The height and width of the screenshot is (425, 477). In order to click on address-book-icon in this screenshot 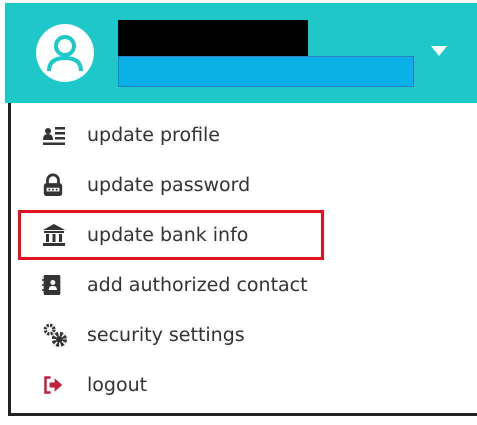, I will do `click(52, 285)`.